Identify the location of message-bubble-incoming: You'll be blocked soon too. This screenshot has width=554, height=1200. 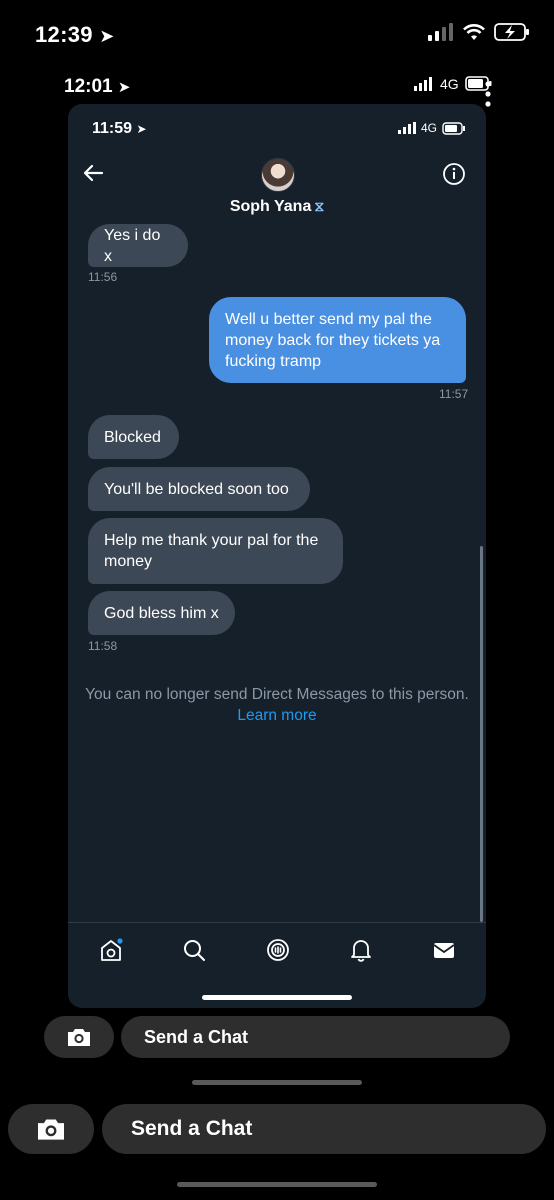
(199, 489).